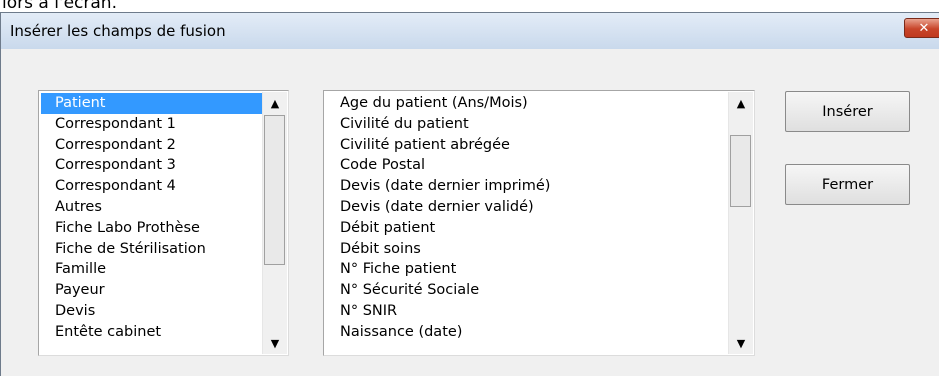  Describe the element at coordinates (151, 249) in the screenshot. I see `category-item: Fiche de Stérilisation` at that location.